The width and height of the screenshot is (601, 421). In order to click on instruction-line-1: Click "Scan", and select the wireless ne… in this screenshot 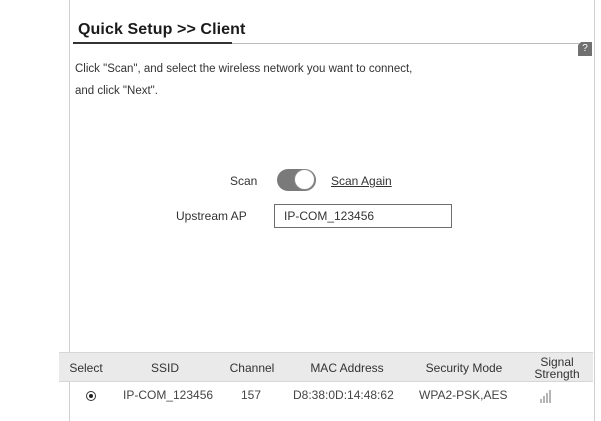, I will do `click(244, 69)`.